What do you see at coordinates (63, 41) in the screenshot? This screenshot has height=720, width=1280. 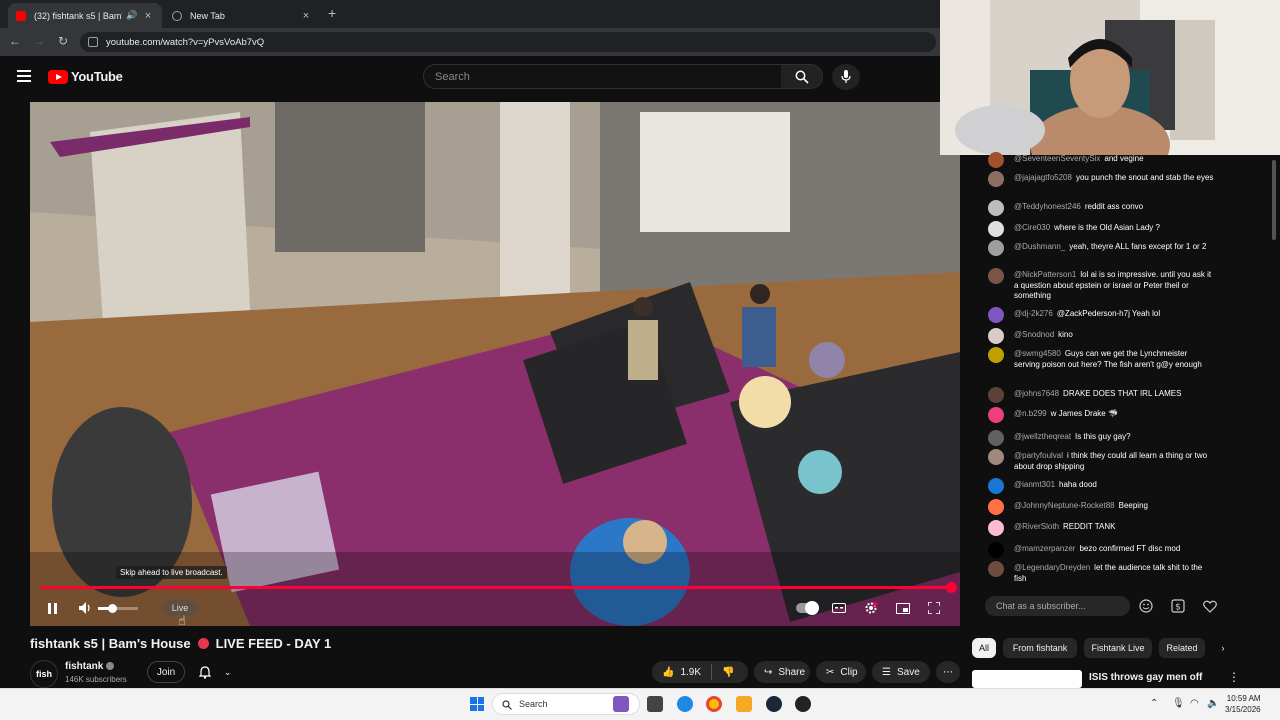 I see `reload-icon: ↻` at bounding box center [63, 41].